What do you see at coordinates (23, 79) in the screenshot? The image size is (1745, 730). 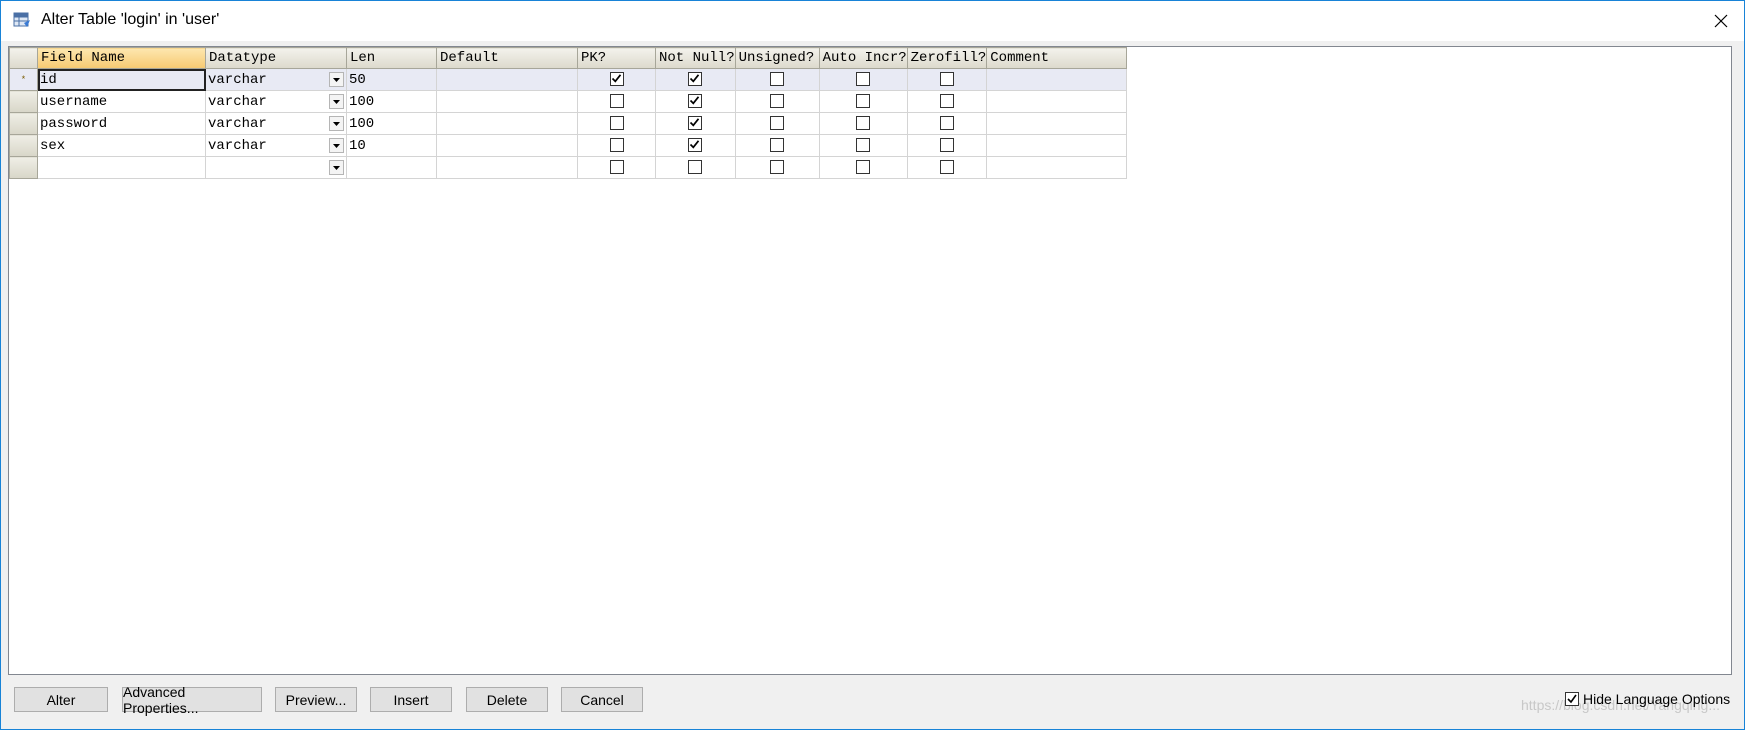 I see `row-header: *` at bounding box center [23, 79].